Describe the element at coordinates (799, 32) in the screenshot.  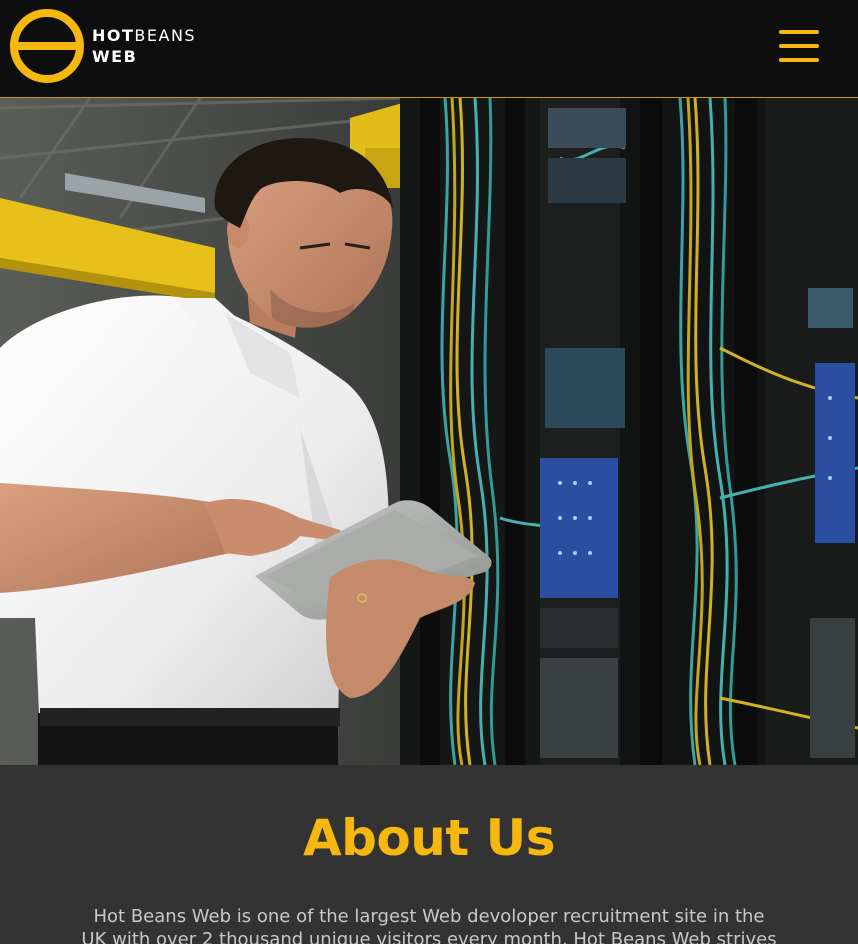
I see `hamburger-menu-icon` at that location.